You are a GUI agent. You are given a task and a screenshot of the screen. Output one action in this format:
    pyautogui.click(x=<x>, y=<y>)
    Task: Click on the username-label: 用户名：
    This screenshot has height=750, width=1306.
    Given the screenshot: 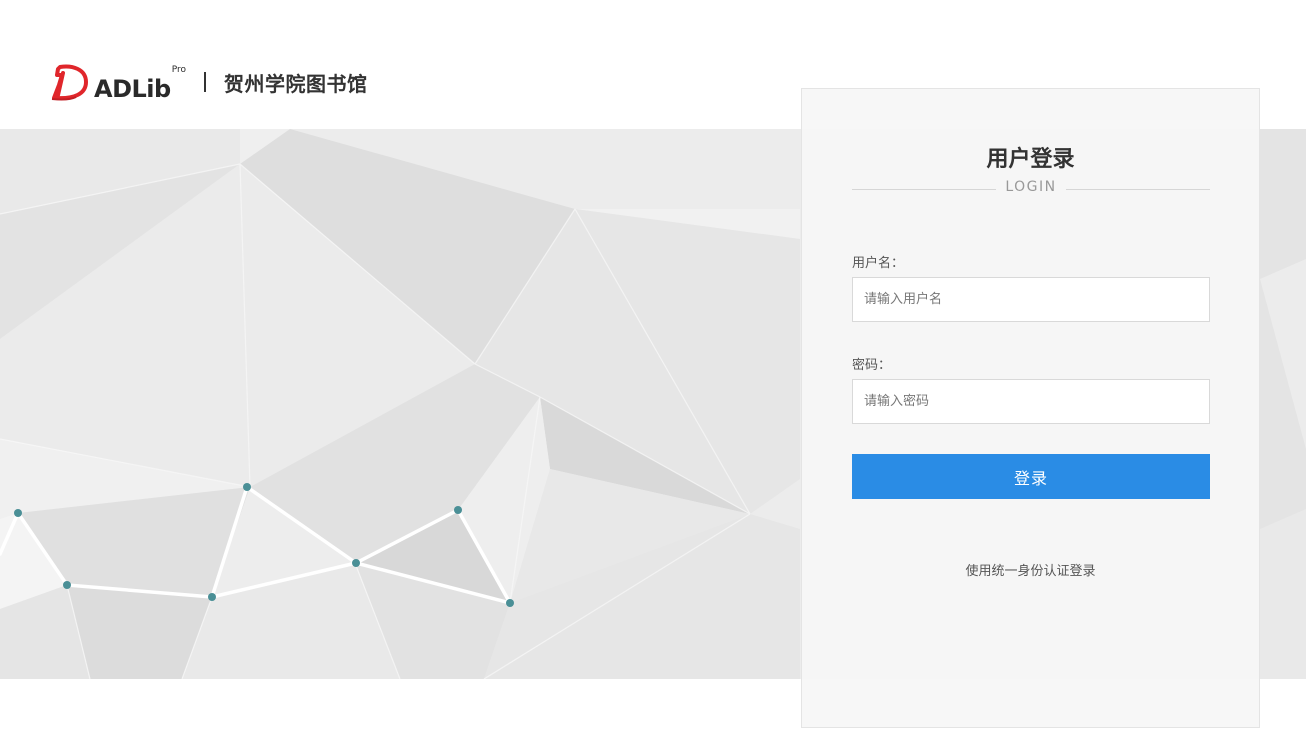 What is the action you would take?
    pyautogui.click(x=878, y=263)
    